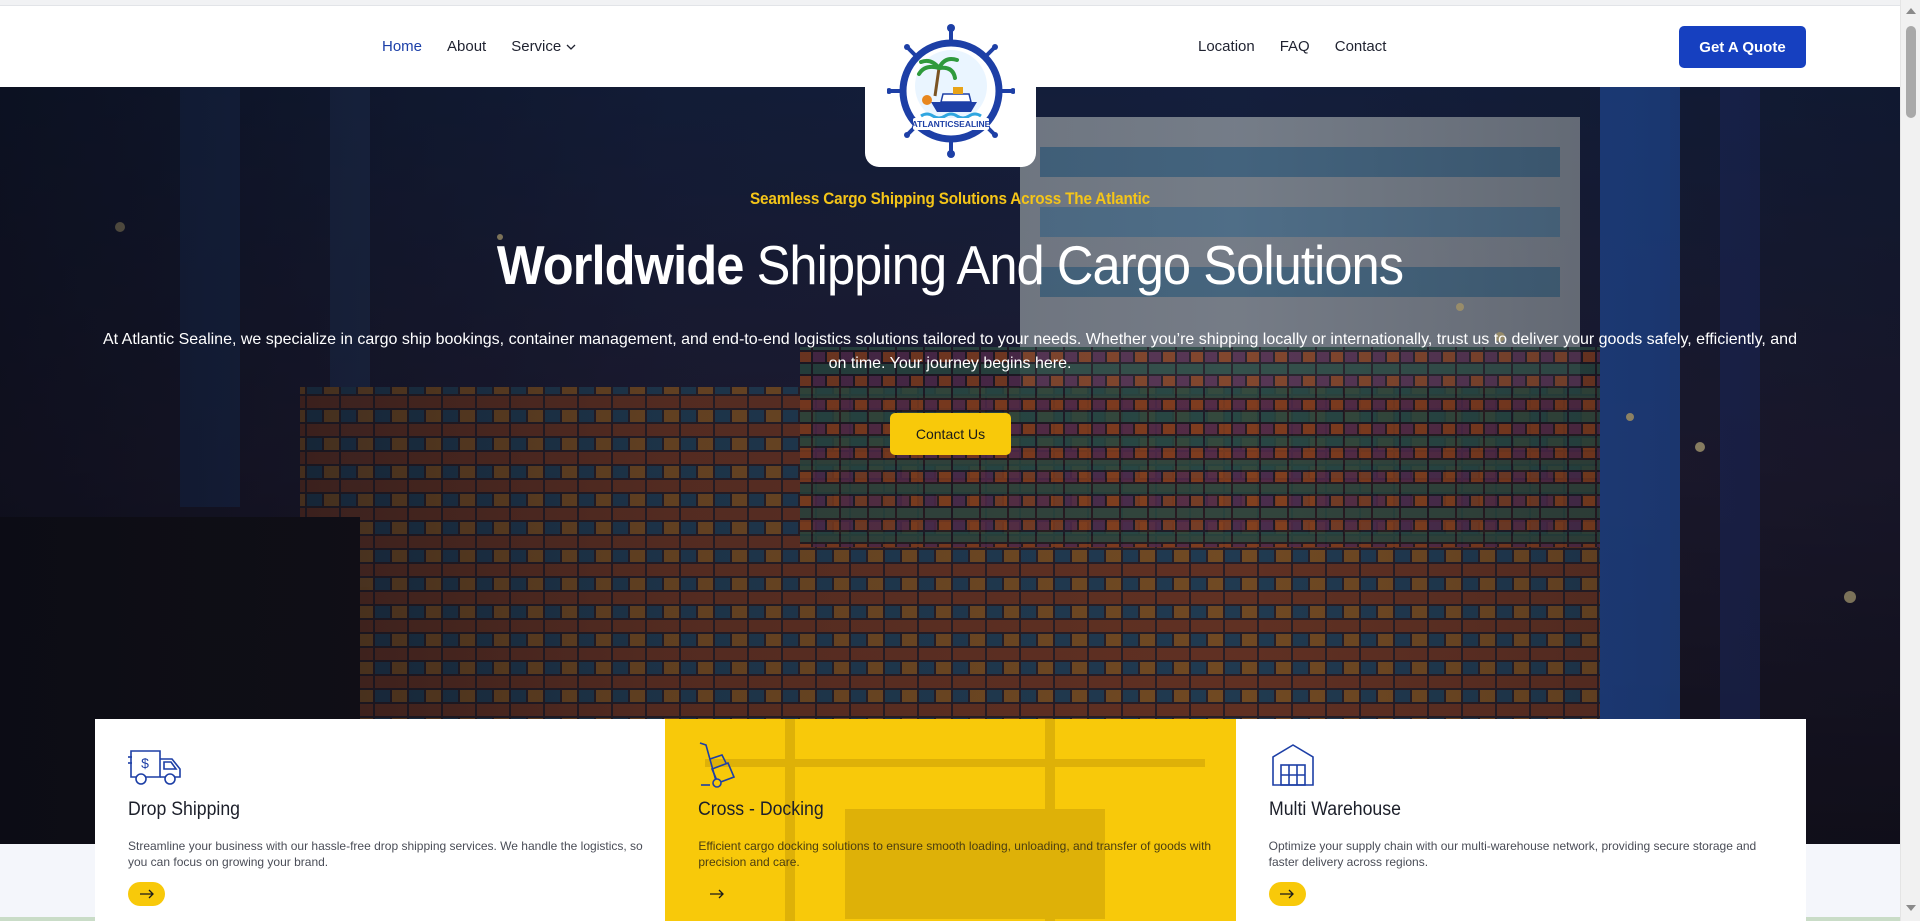  Describe the element at coordinates (1295, 46) in the screenshot. I see `nav-faq: FAQ` at that location.